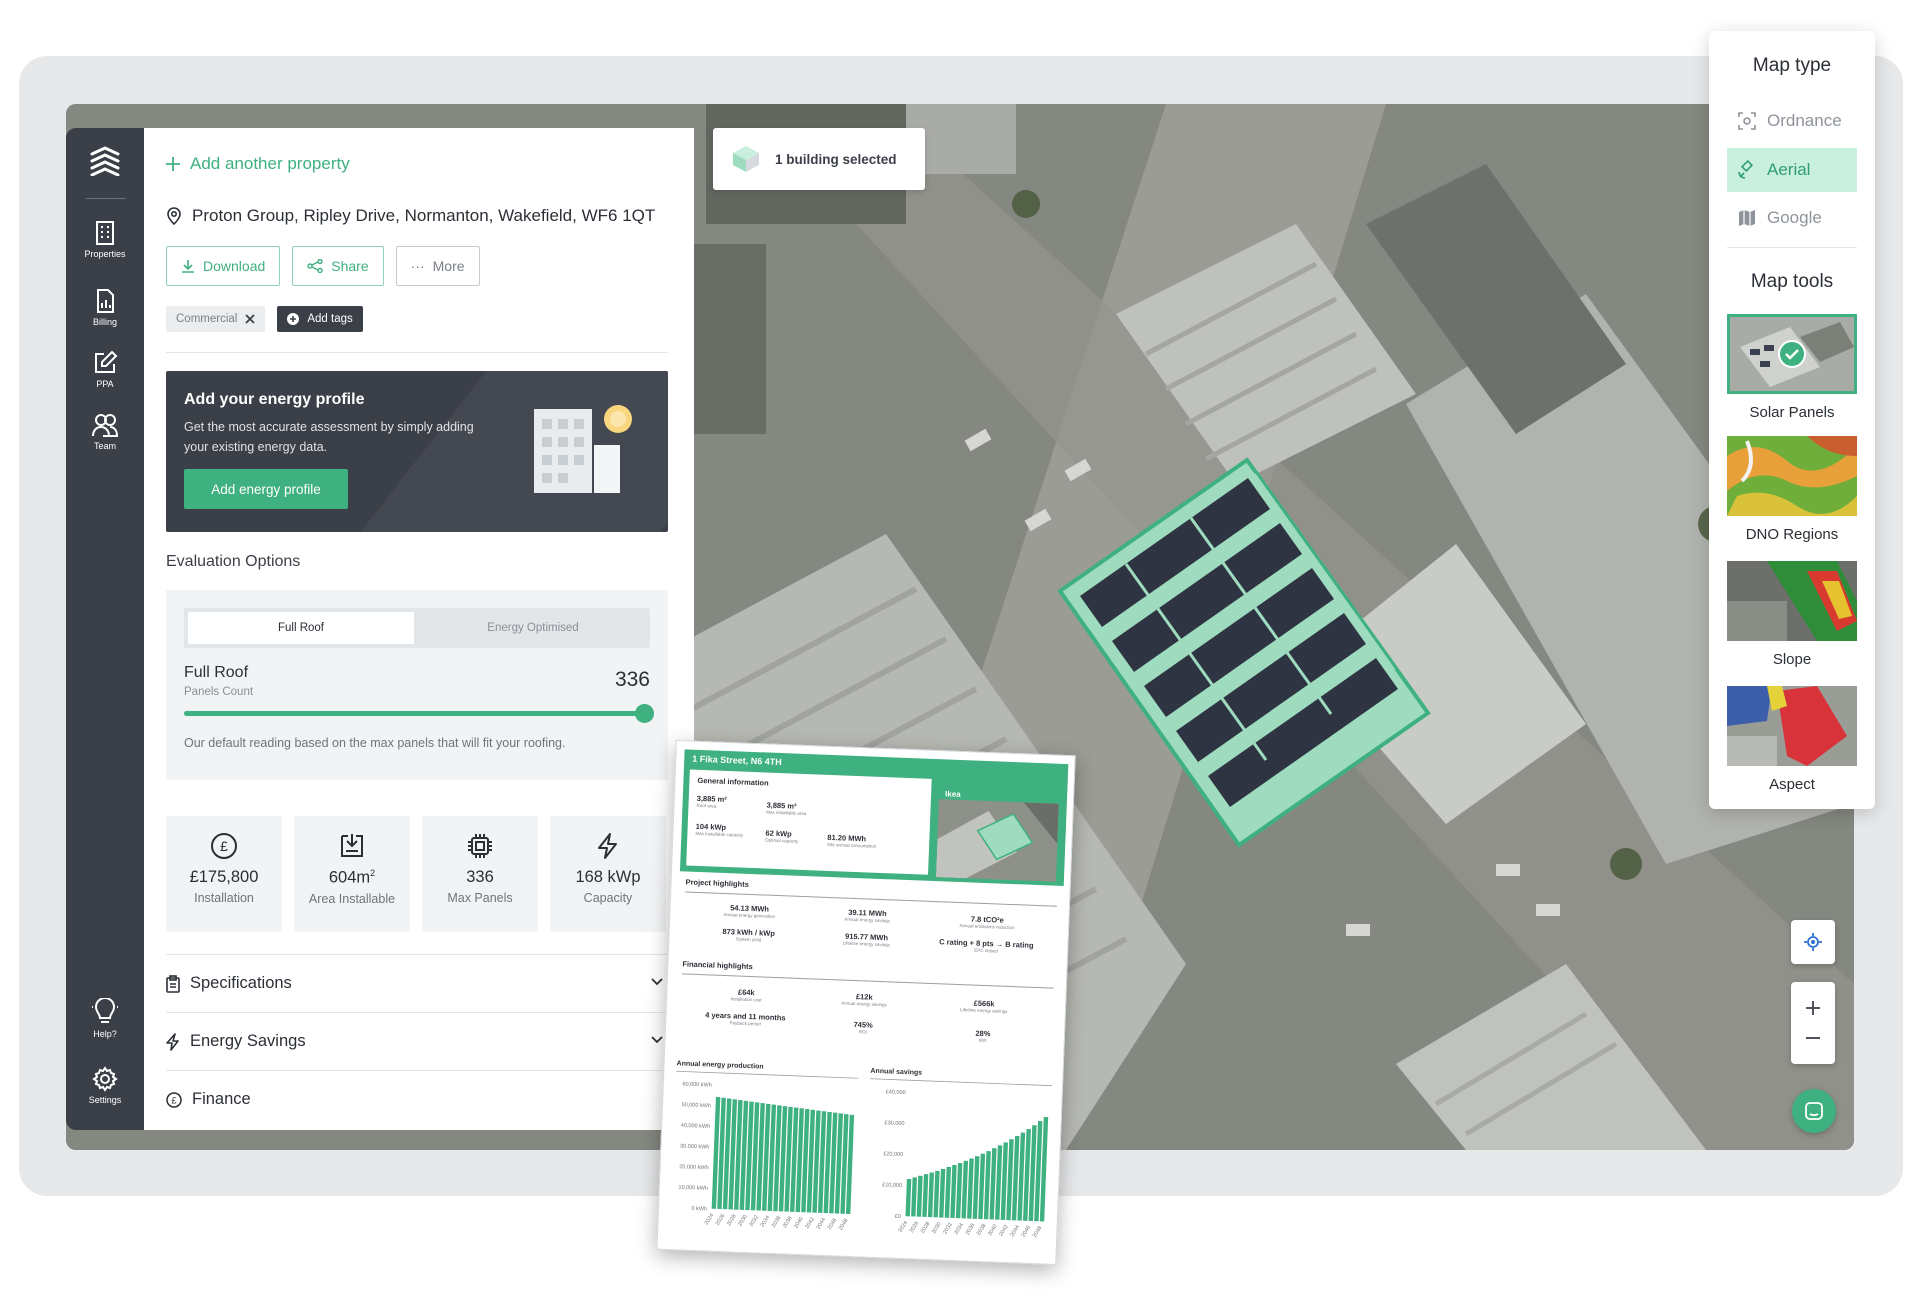 The width and height of the screenshot is (1920, 1301). I want to click on map-type-label: Google, so click(1794, 217).